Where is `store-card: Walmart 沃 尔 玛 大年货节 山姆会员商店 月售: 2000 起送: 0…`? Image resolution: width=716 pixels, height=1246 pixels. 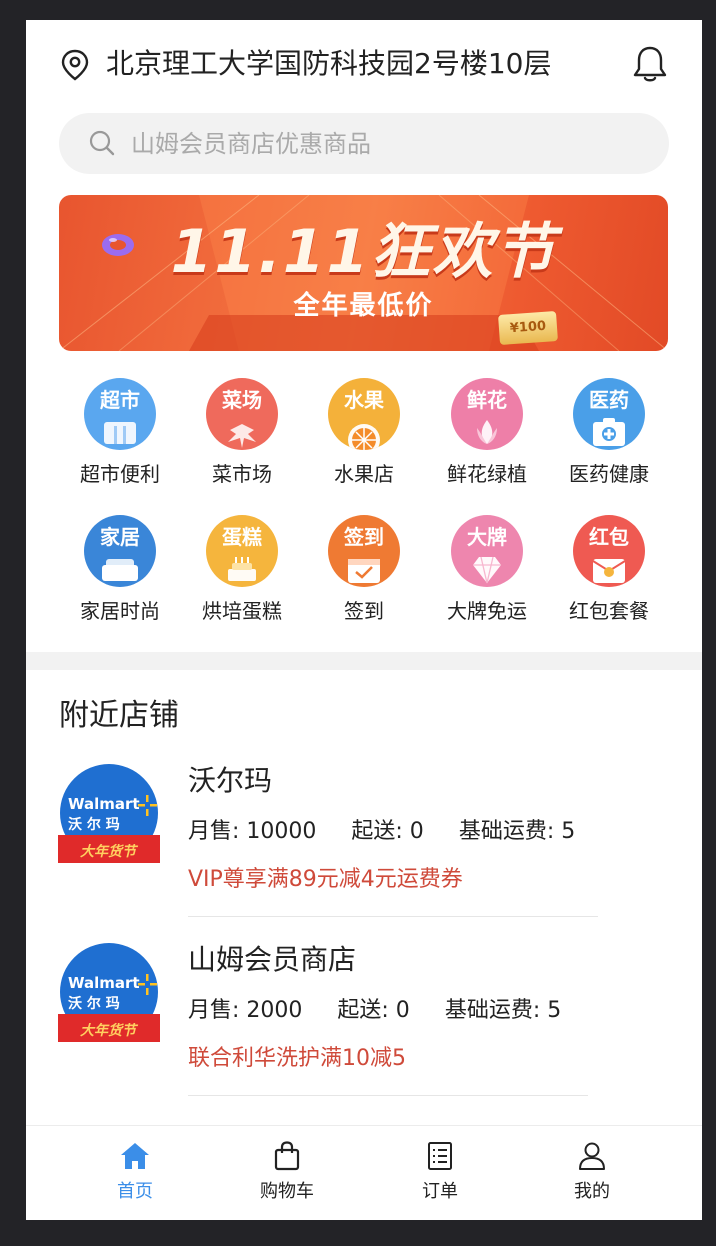
store-card: Walmart 沃 尔 玛 大年货节 山姆会员商店 月售: 2000 起送: 0… is located at coordinates (364, 1027).